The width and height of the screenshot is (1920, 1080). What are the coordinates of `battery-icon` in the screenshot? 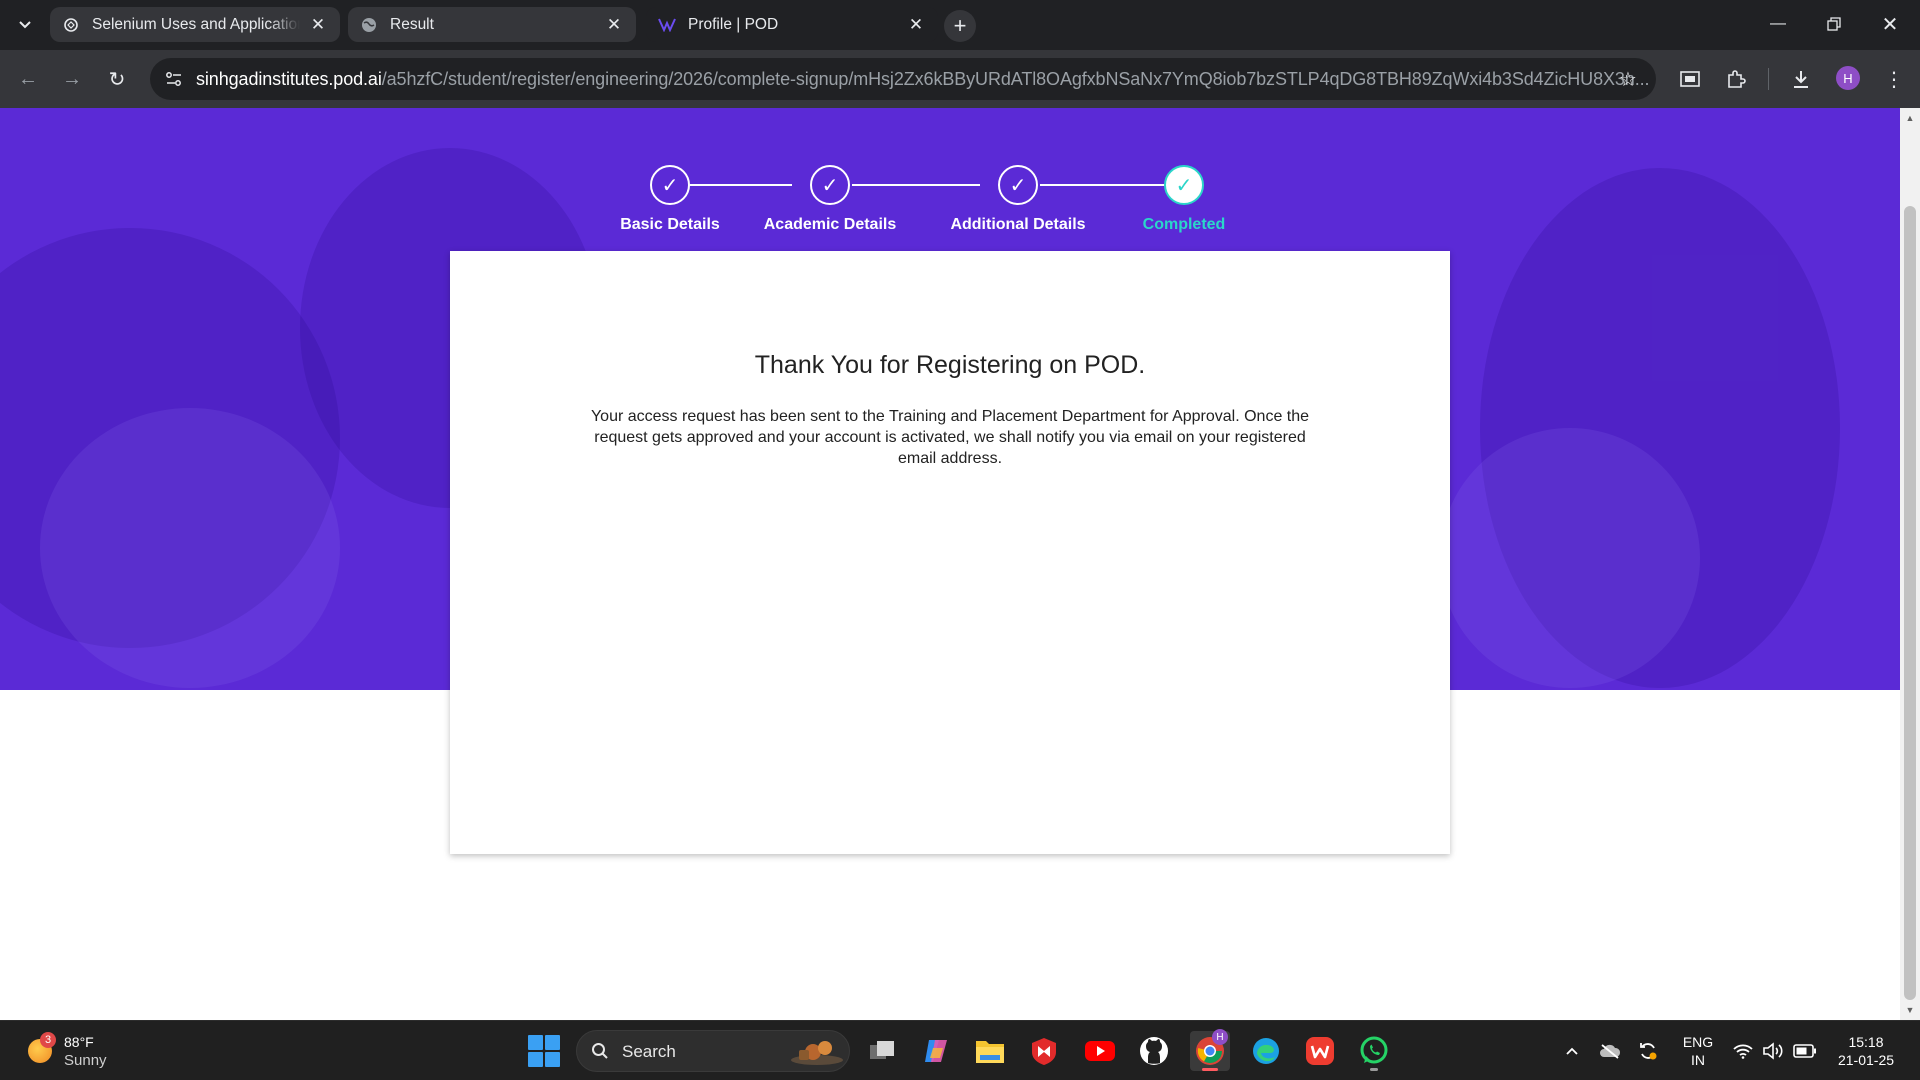 It's located at (1805, 1051).